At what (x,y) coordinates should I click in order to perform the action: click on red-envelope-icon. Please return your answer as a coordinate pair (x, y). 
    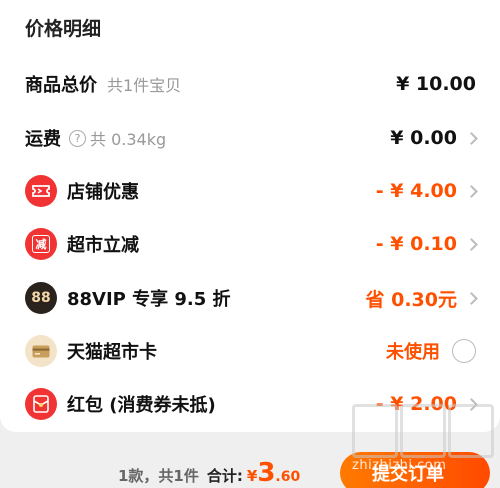
    Looking at the image, I should click on (41, 404).